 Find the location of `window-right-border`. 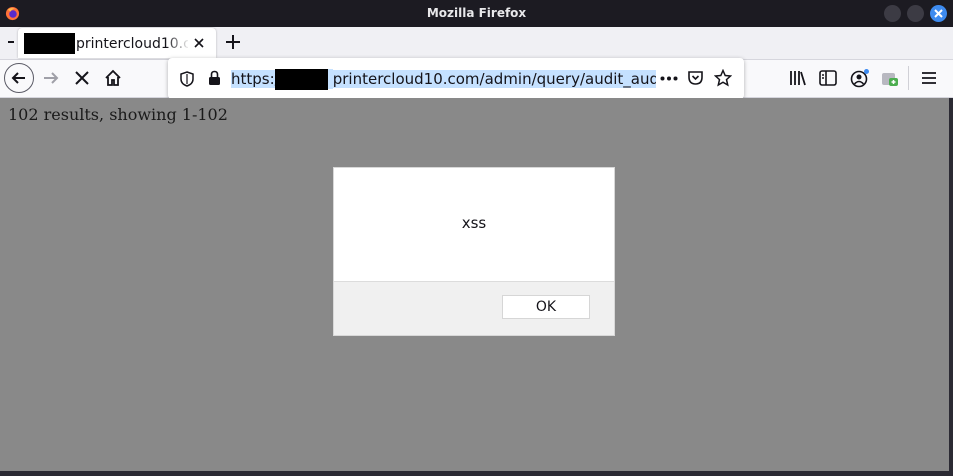

window-right-border is located at coordinates (951, 287).